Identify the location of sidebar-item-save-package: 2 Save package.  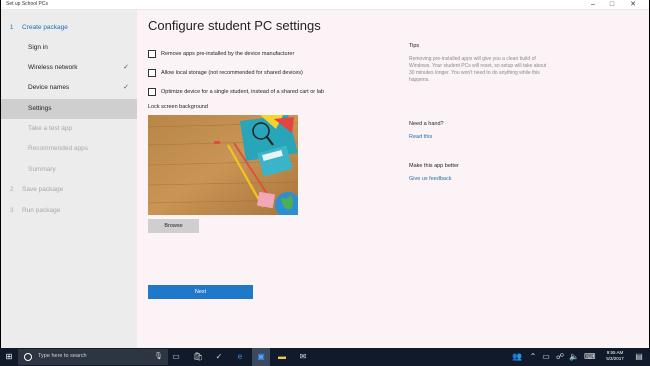
(69, 190).